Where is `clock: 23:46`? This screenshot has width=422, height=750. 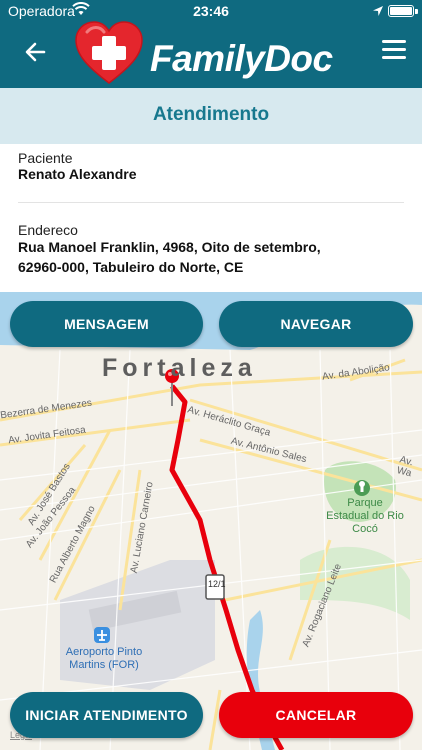
clock: 23:46 is located at coordinates (211, 11).